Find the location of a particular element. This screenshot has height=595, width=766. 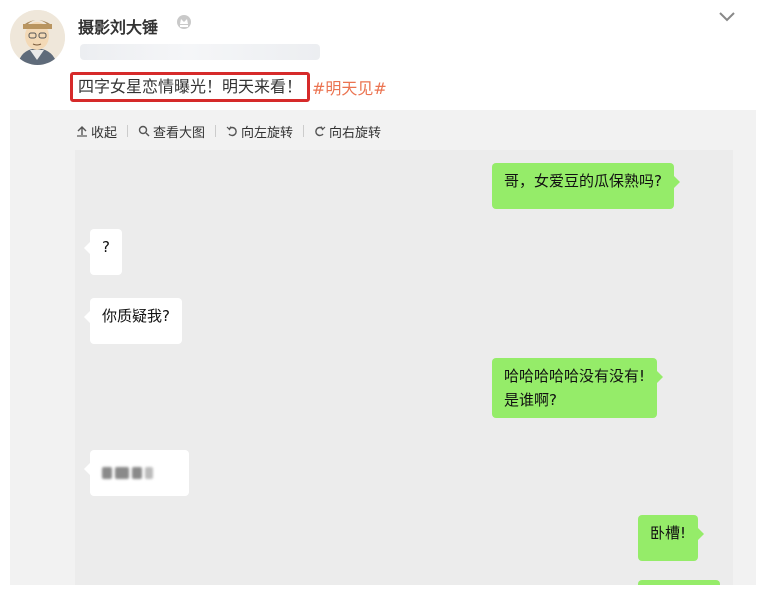

blurred-post-meta is located at coordinates (200, 52).